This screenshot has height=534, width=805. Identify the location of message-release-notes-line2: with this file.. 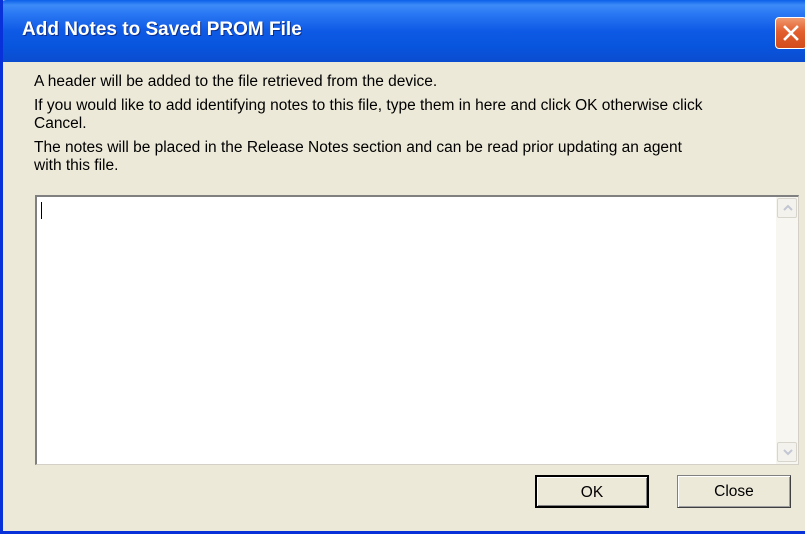
(76, 165).